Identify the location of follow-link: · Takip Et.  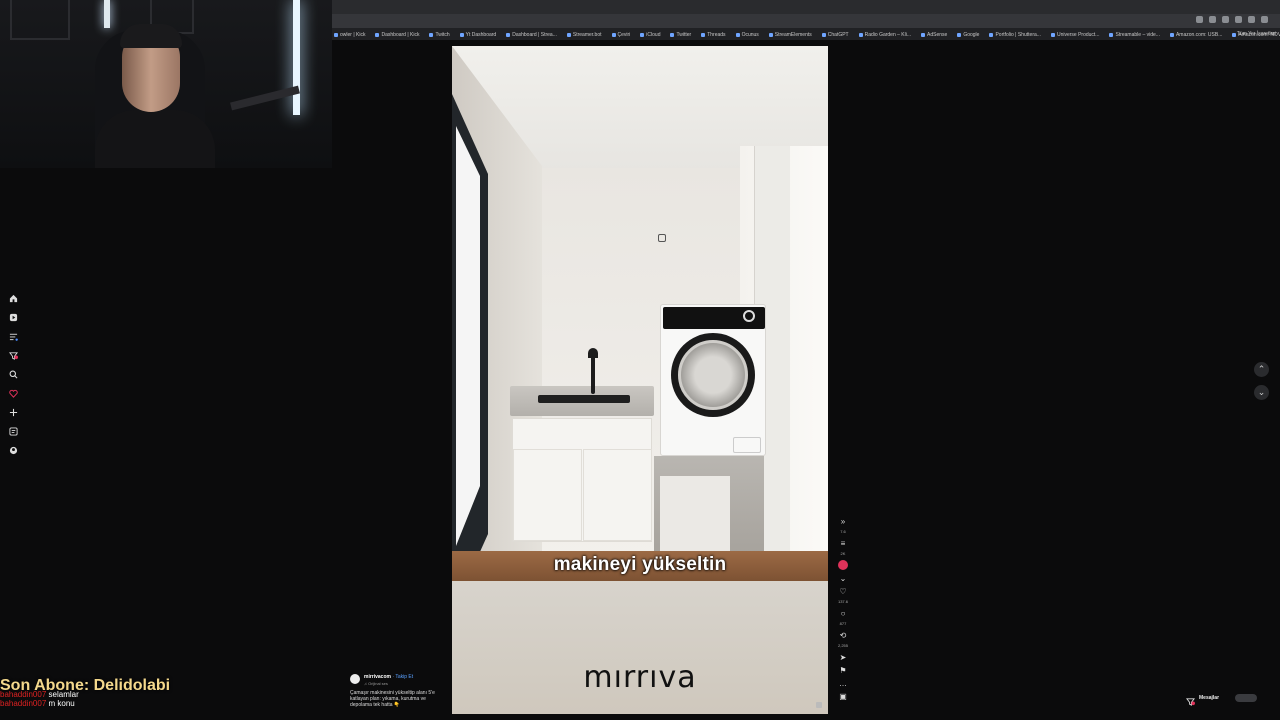
(402, 677).